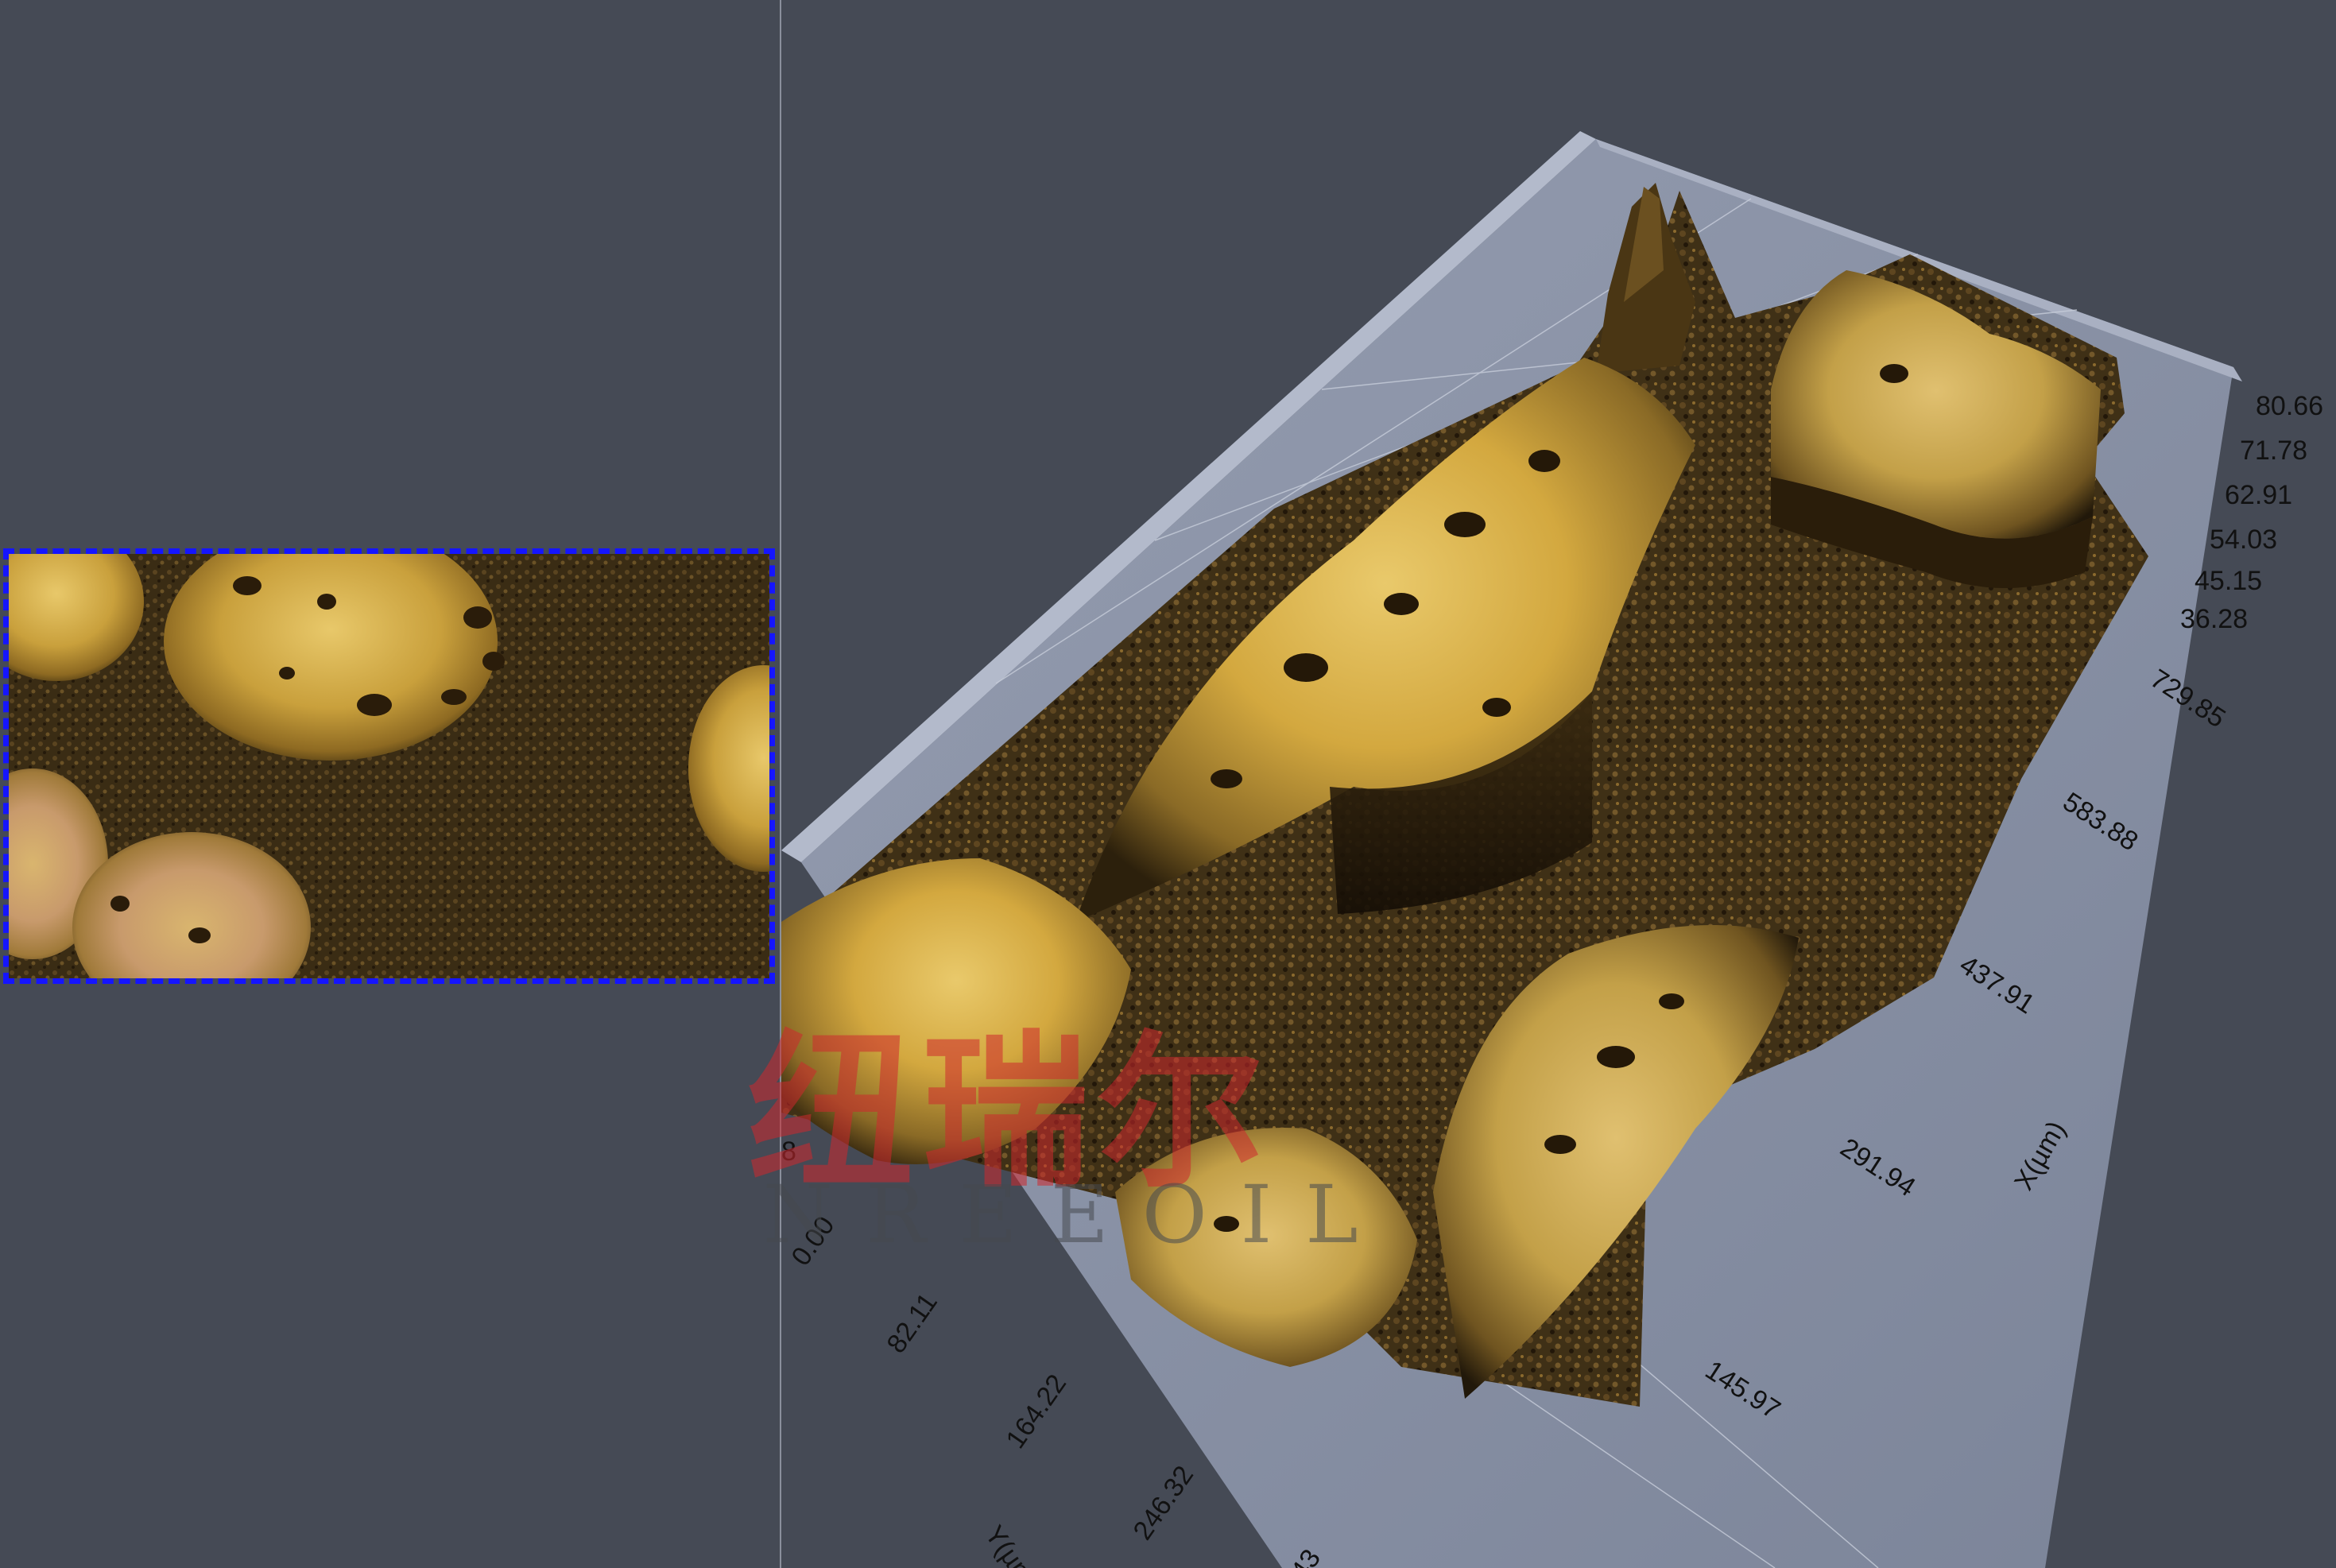  Describe the element at coordinates (2228, 581) in the screenshot. I see `z-tick-label: 45.15` at that location.